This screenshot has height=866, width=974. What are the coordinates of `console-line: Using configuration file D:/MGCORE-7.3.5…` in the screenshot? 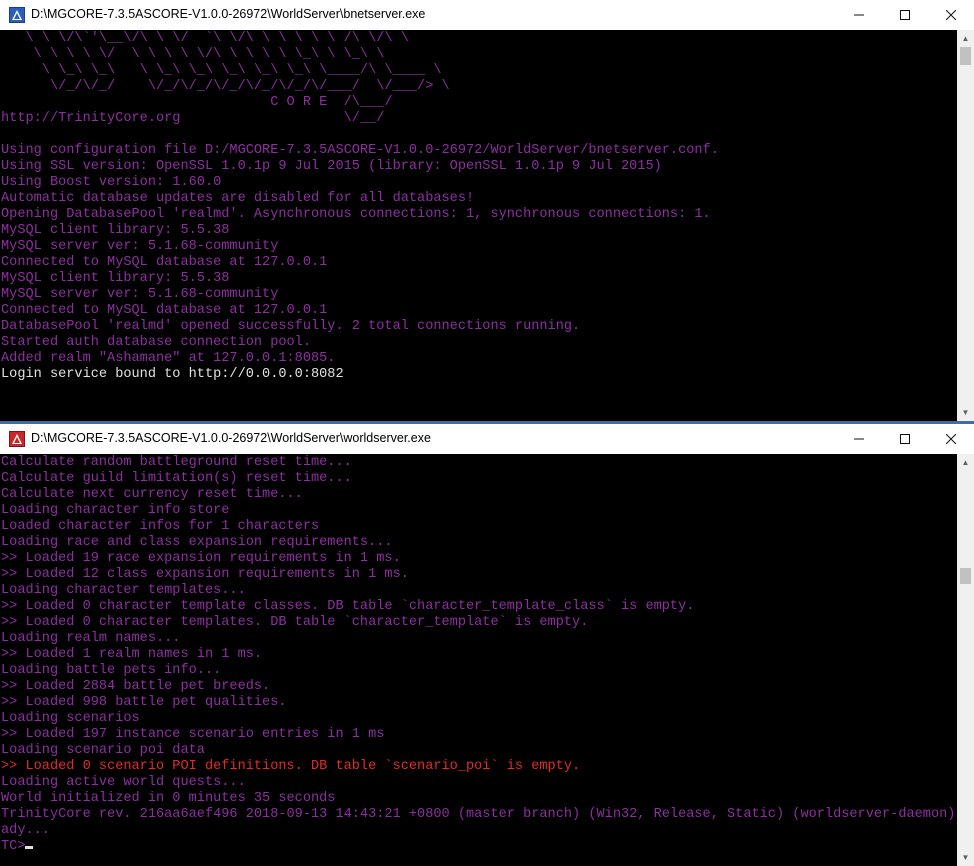 It's located at (360, 150).